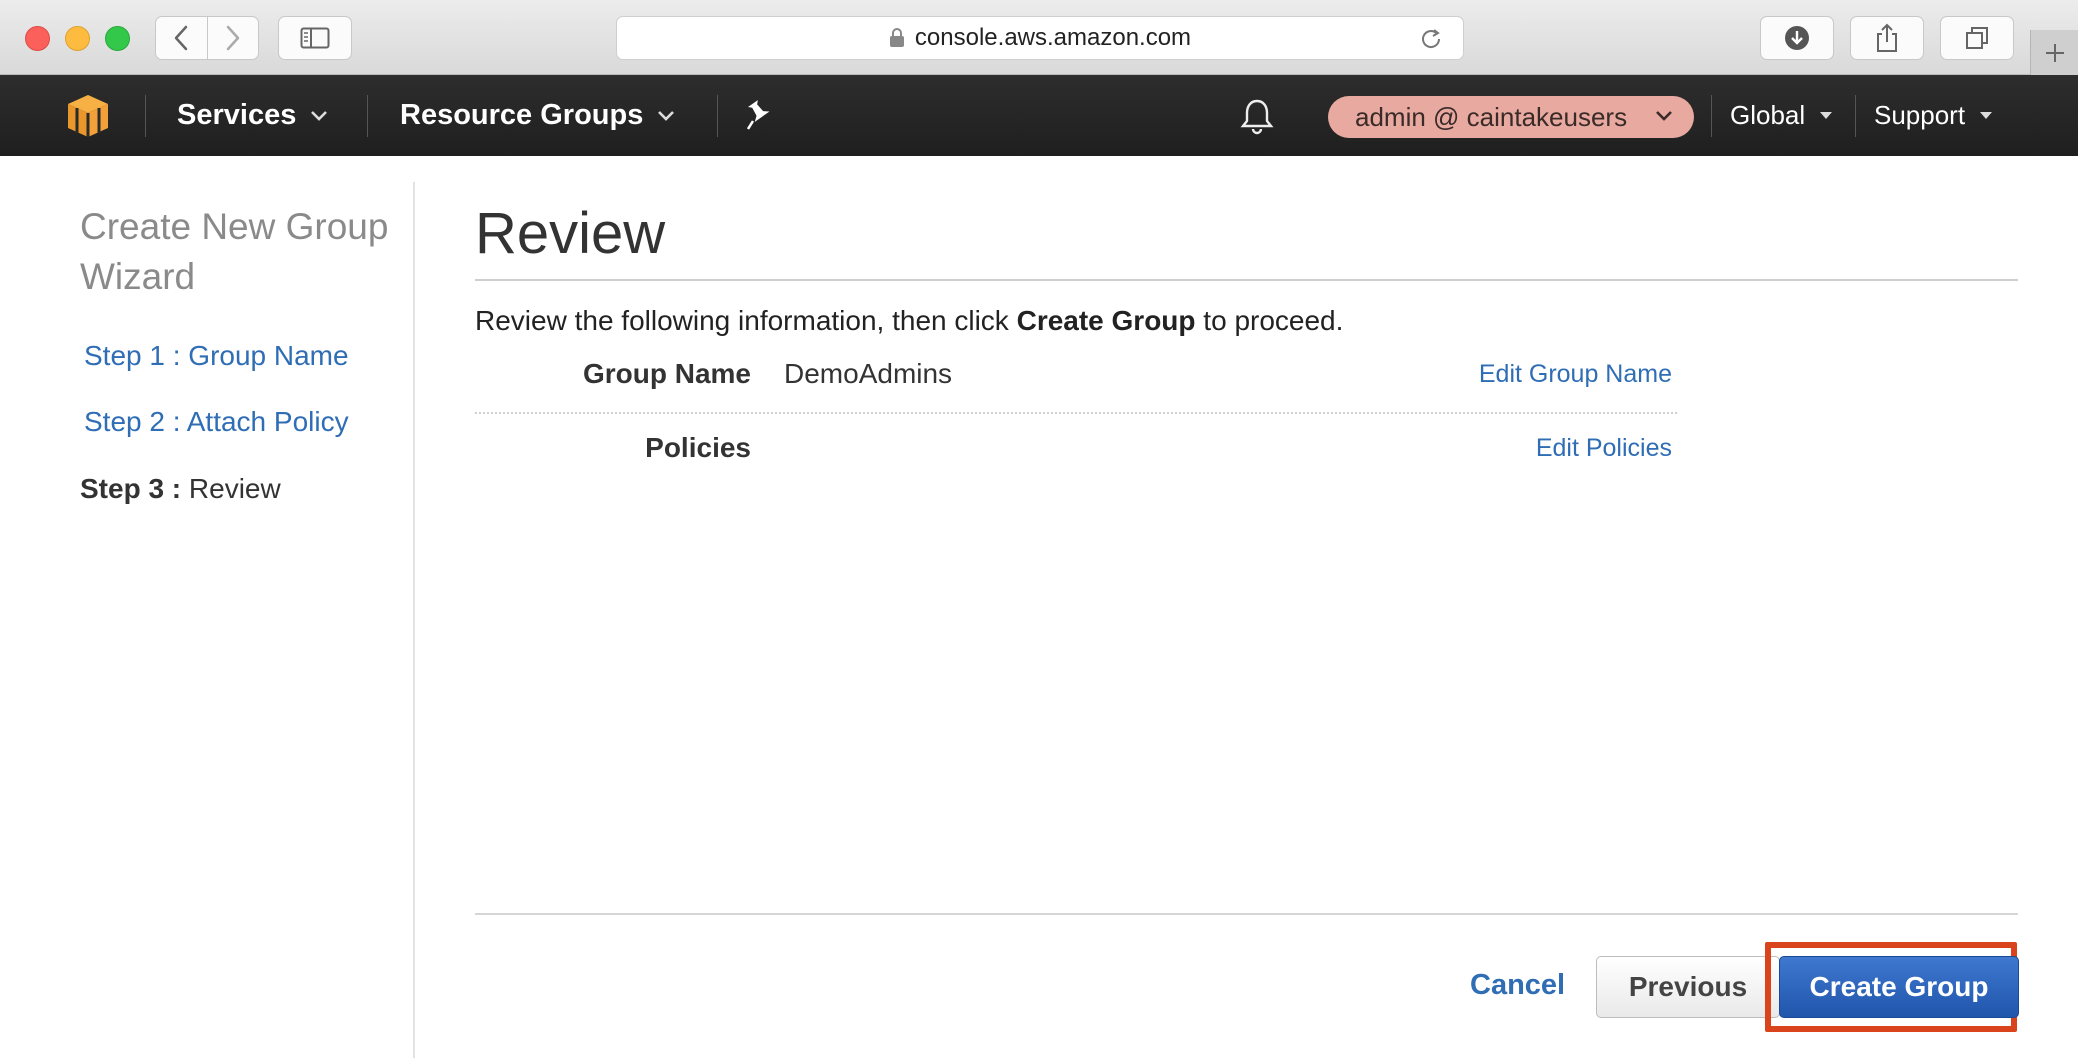 This screenshot has height=1058, width=2078. What do you see at coordinates (1053, 37) in the screenshot?
I see `url-text: console.aws.amazon.com` at bounding box center [1053, 37].